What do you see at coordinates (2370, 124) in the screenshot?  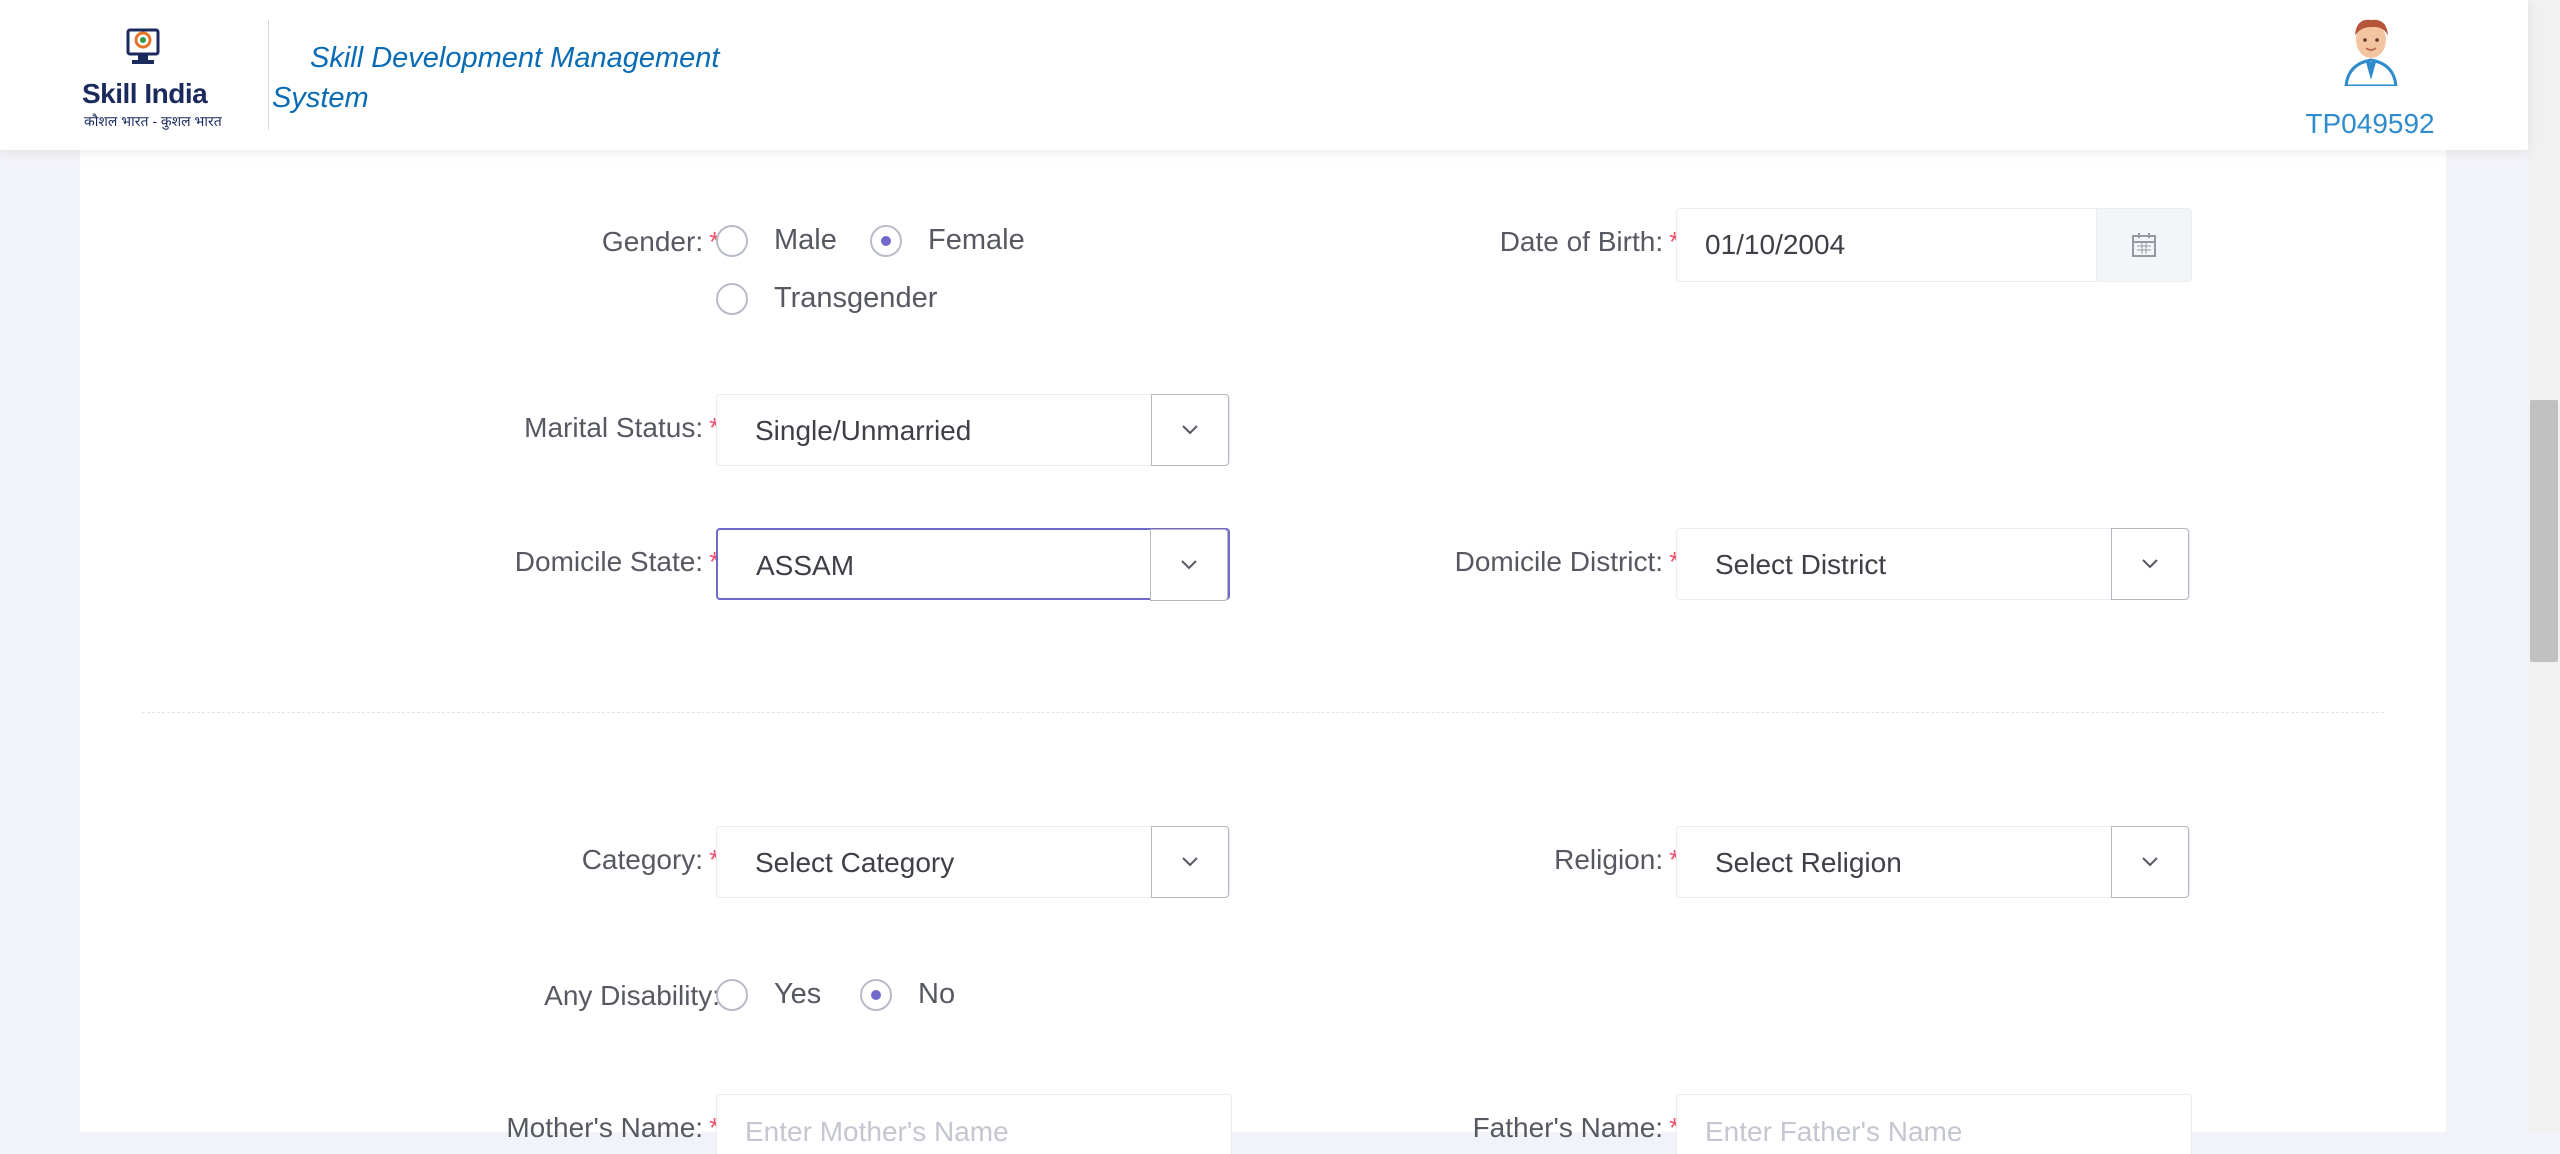 I see `user-id: TP049592` at bounding box center [2370, 124].